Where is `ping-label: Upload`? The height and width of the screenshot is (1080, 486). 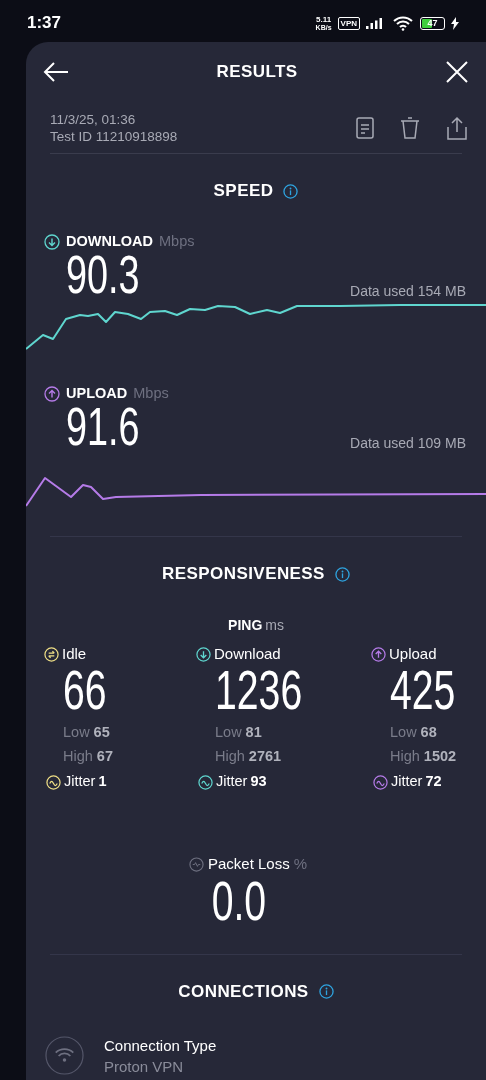 ping-label: Upload is located at coordinates (413, 653).